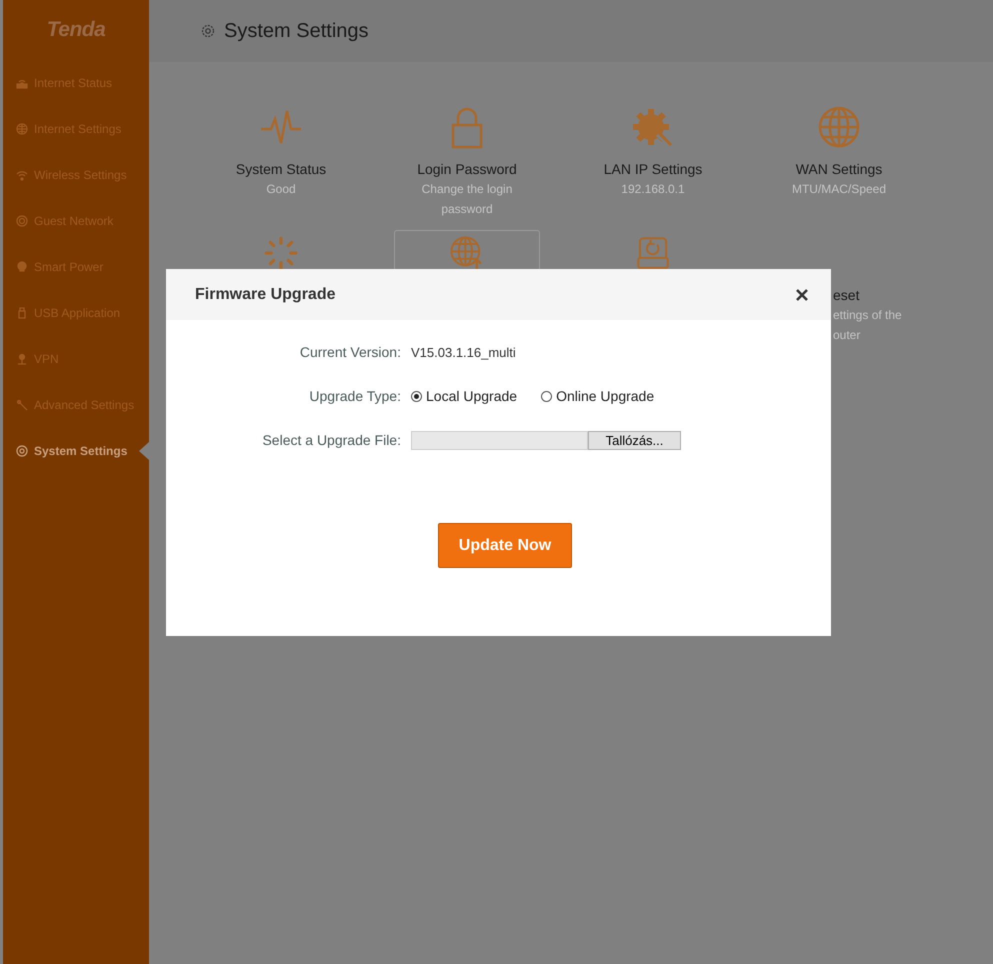 This screenshot has width=993, height=964. Describe the element at coordinates (22, 267) in the screenshot. I see `bulb-icon` at that location.